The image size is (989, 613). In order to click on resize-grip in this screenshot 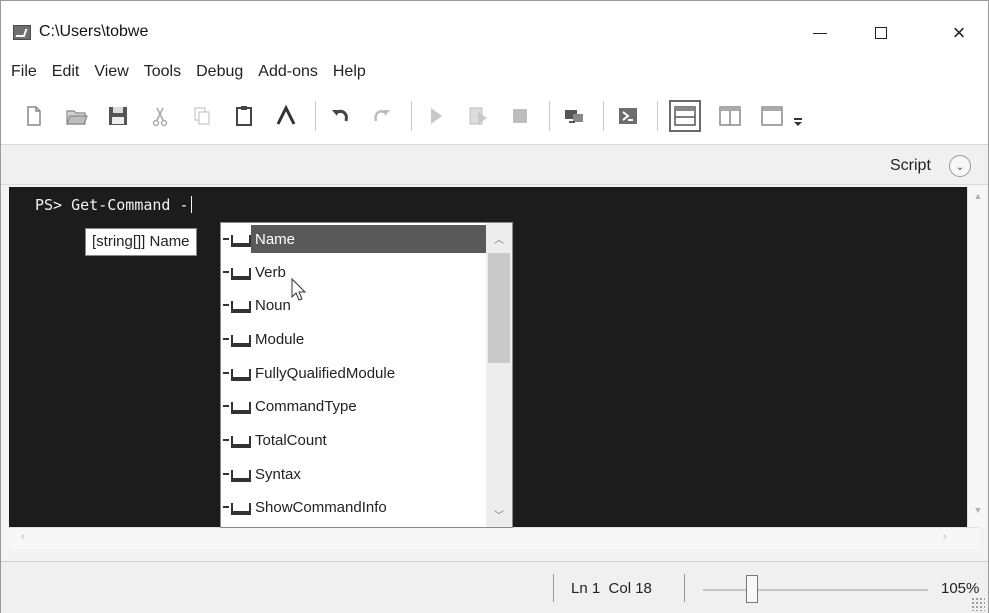, I will do `click(978, 604)`.